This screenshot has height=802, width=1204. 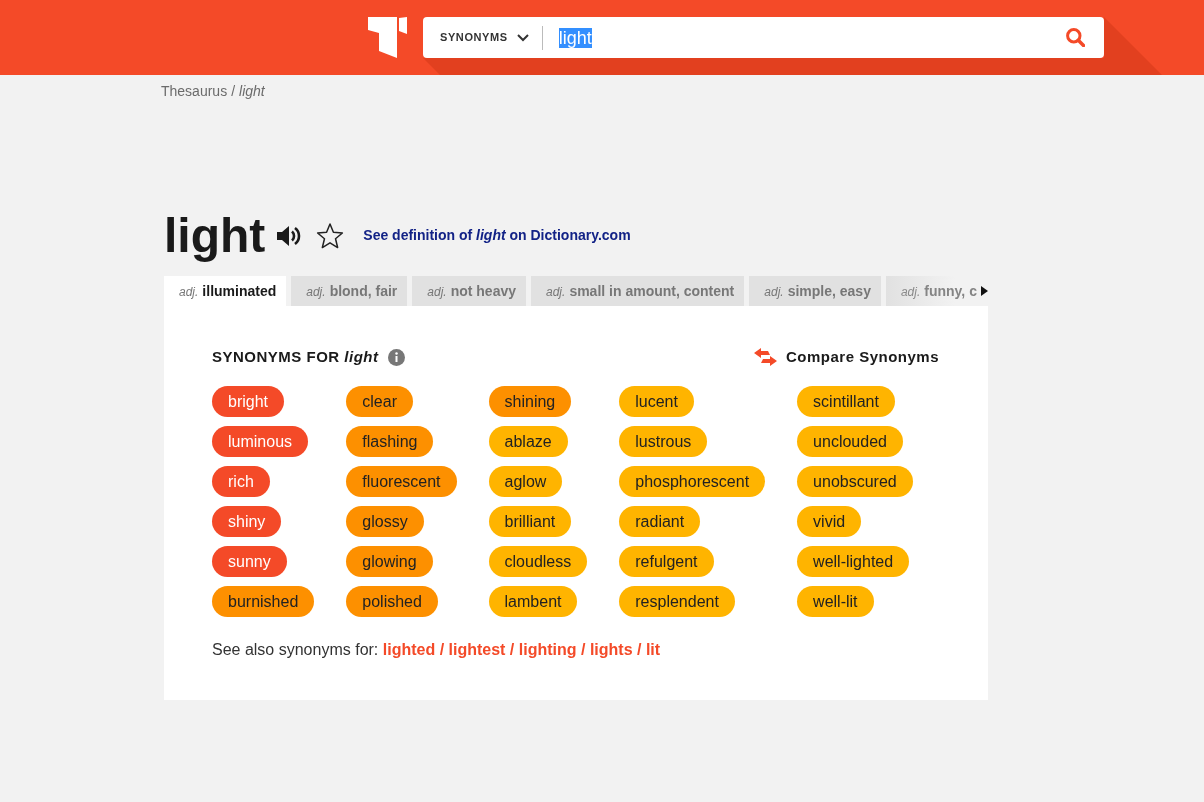 I want to click on synonym-chip: flashing, so click(x=390, y=441).